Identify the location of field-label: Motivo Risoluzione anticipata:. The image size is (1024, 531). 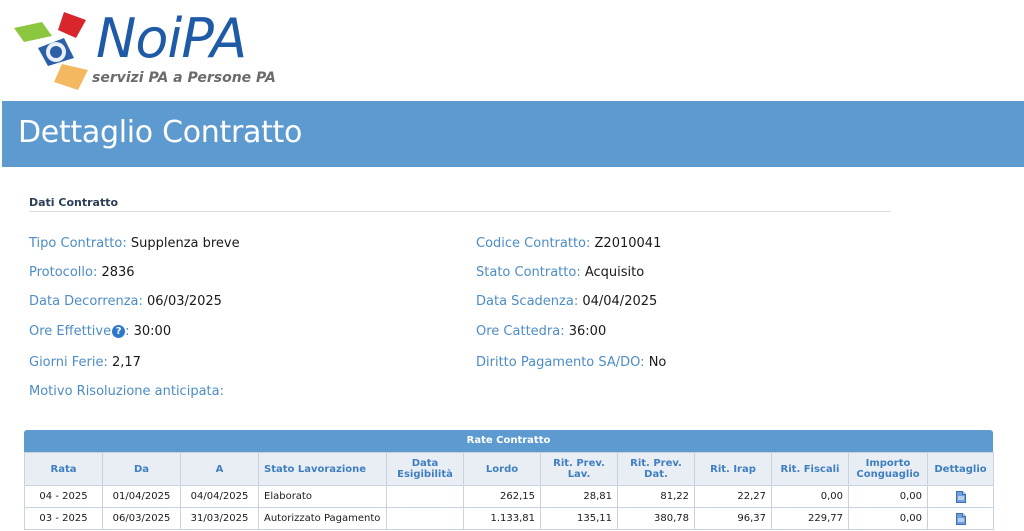
(126, 391).